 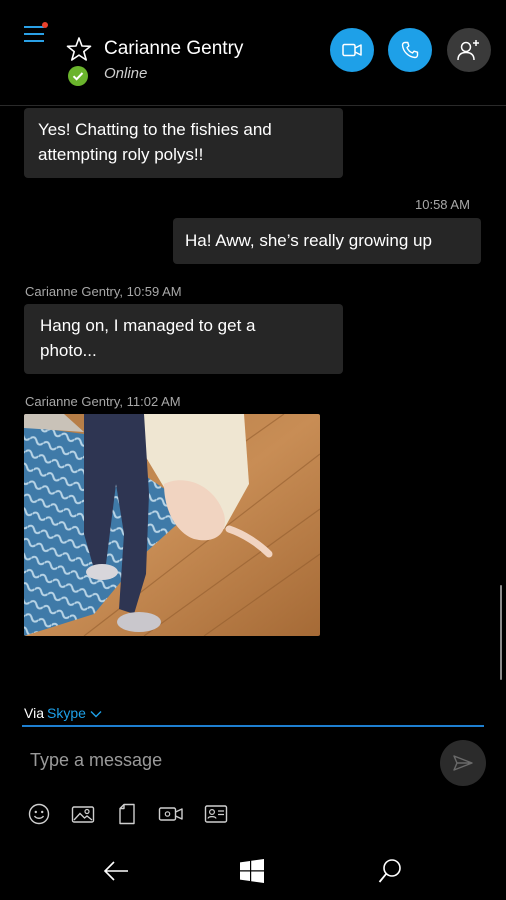 I want to click on back-button, so click(x=116, y=871).